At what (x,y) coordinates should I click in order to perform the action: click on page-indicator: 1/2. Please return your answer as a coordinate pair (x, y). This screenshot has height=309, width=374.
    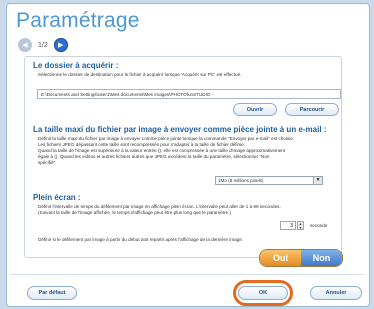
    Looking at the image, I should click on (43, 45).